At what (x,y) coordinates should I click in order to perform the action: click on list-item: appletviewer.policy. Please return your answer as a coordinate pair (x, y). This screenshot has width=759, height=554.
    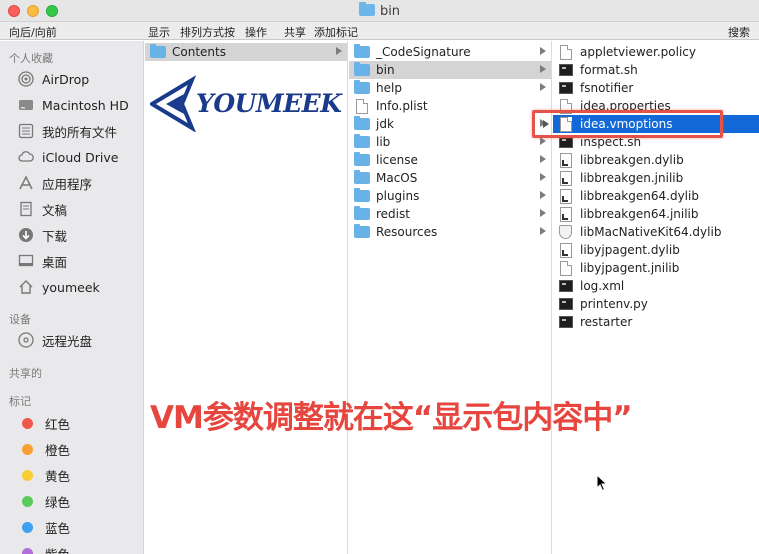
    Looking at the image, I should click on (656, 52).